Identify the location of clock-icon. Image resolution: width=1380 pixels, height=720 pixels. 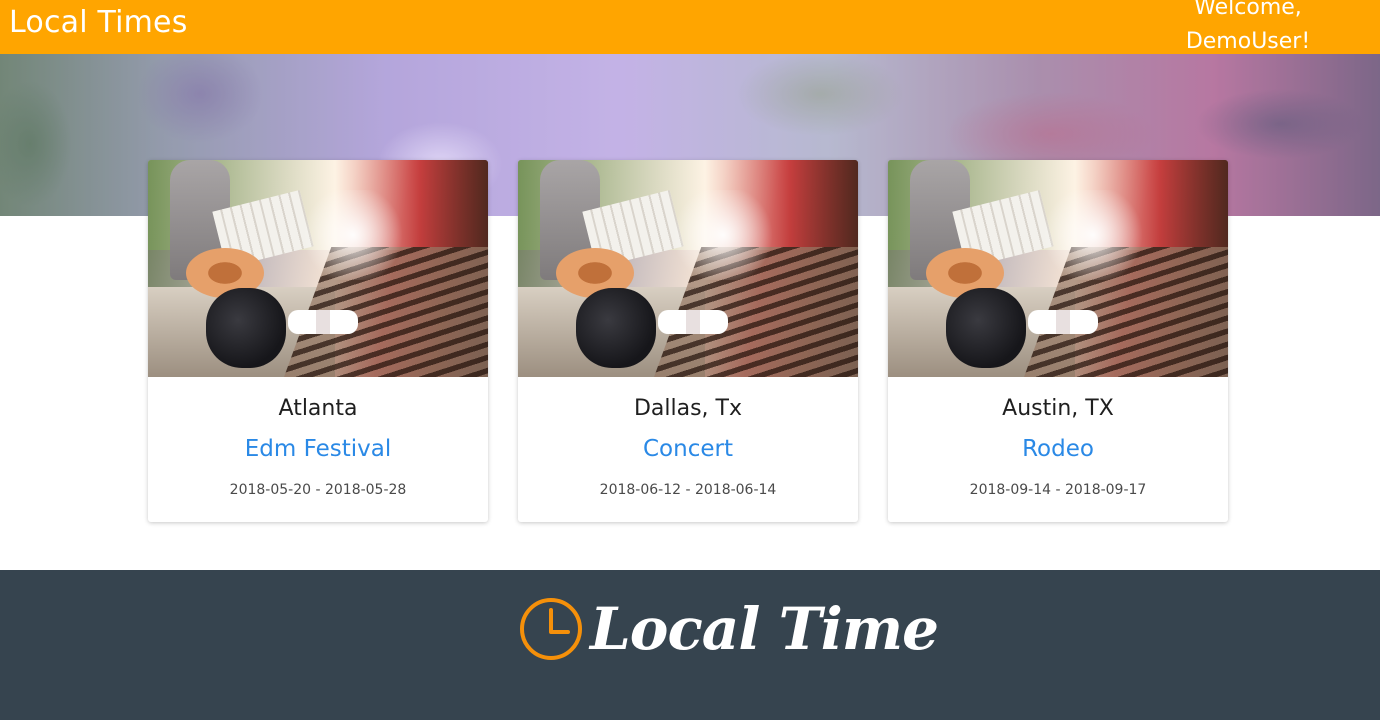
(551, 629).